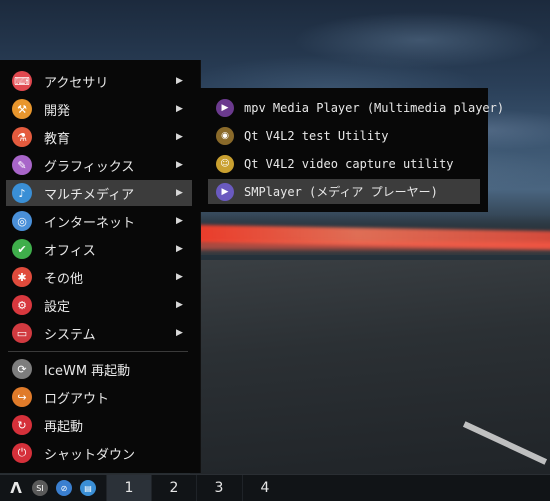 The height and width of the screenshot is (501, 550). Describe the element at coordinates (22, 397) in the screenshot. I see `logout-icon: ↪` at that location.